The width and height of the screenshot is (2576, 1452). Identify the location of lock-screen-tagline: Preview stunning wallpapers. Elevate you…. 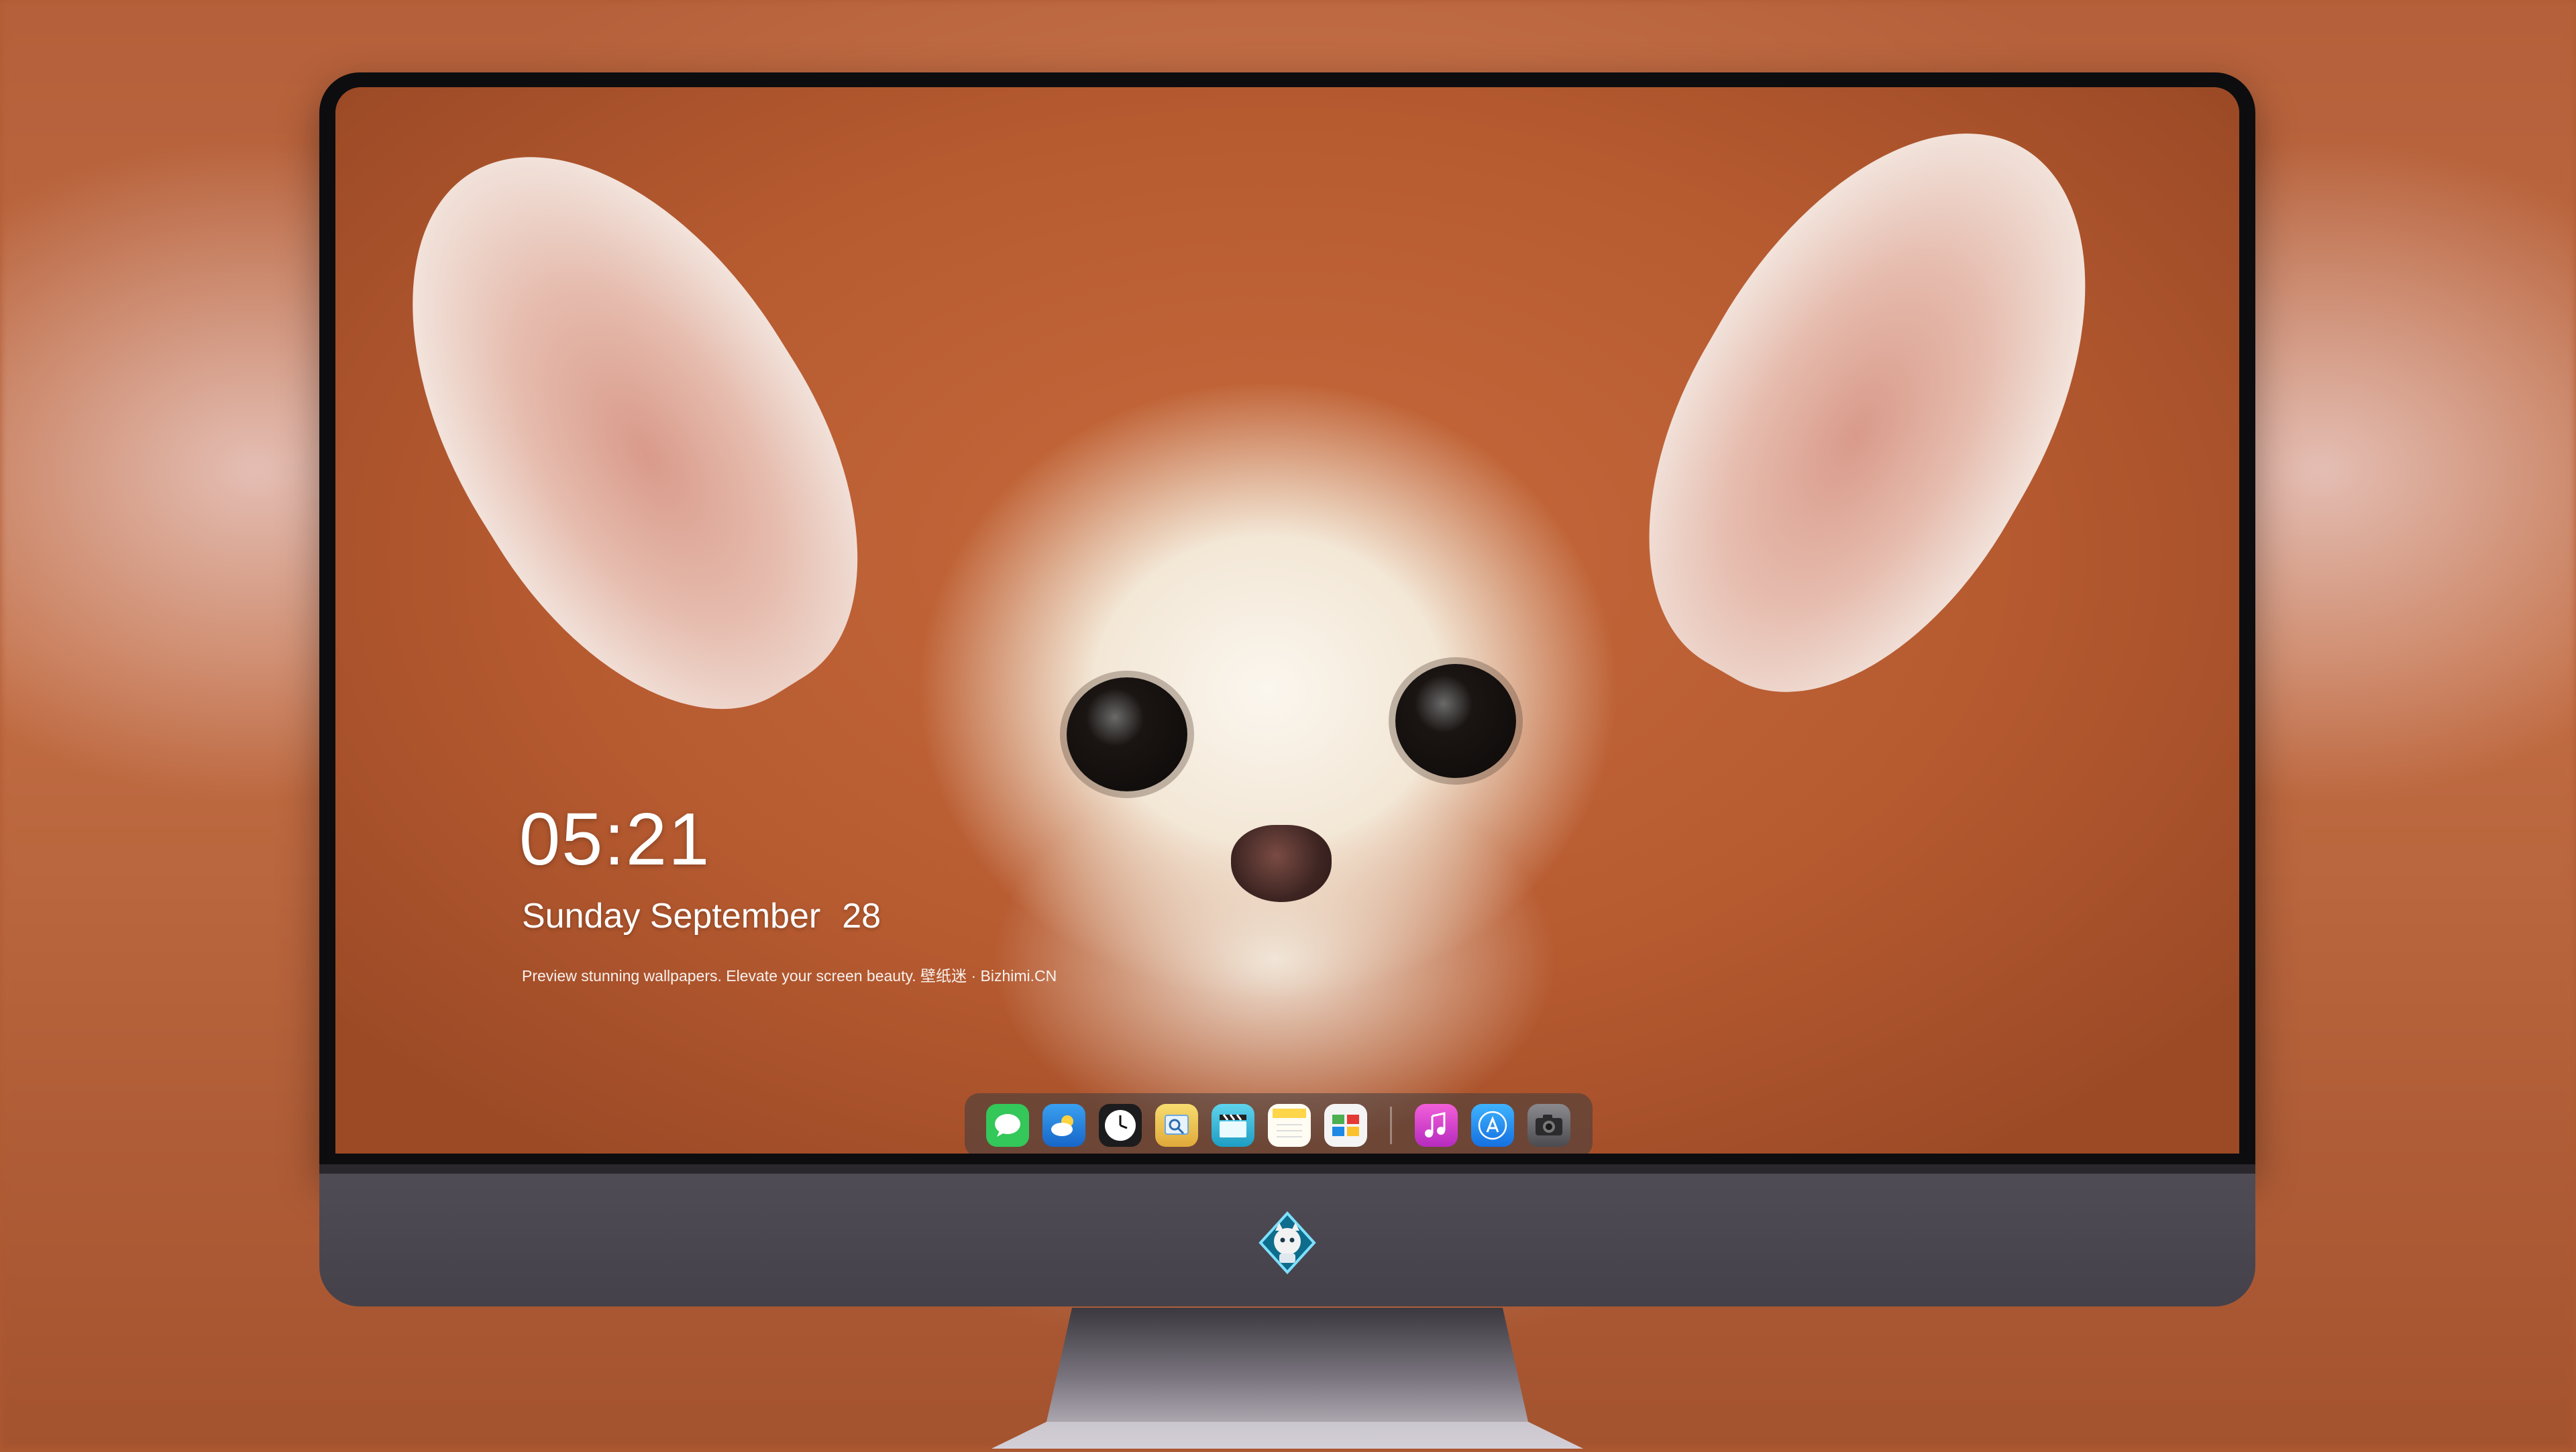
(789, 976).